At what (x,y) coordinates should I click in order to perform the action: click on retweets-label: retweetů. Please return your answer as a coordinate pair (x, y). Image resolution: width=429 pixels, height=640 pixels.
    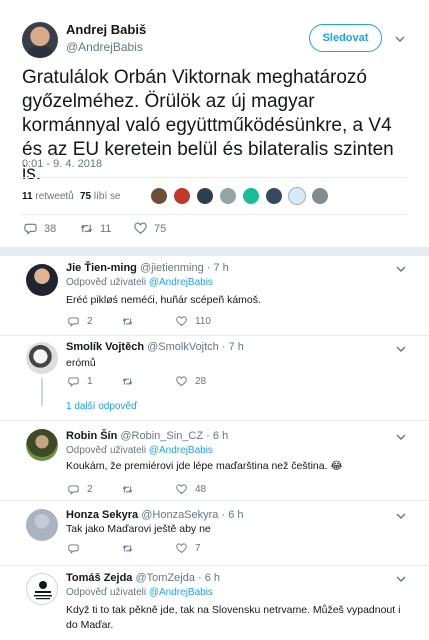
    Looking at the image, I should click on (54, 196).